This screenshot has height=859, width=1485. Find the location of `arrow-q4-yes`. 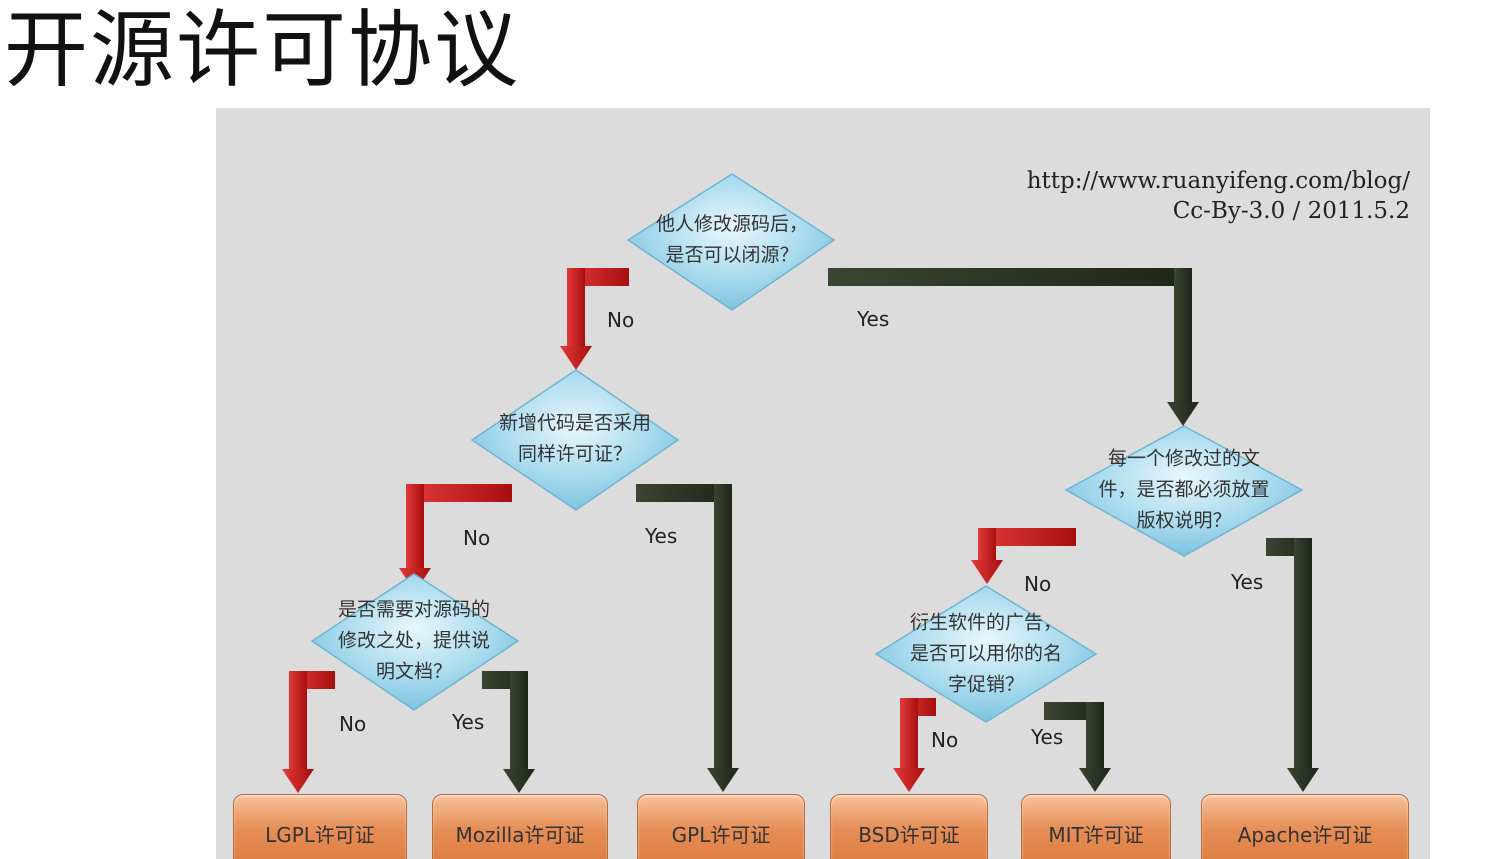

arrow-q4-yes is located at coordinates (1292, 665).